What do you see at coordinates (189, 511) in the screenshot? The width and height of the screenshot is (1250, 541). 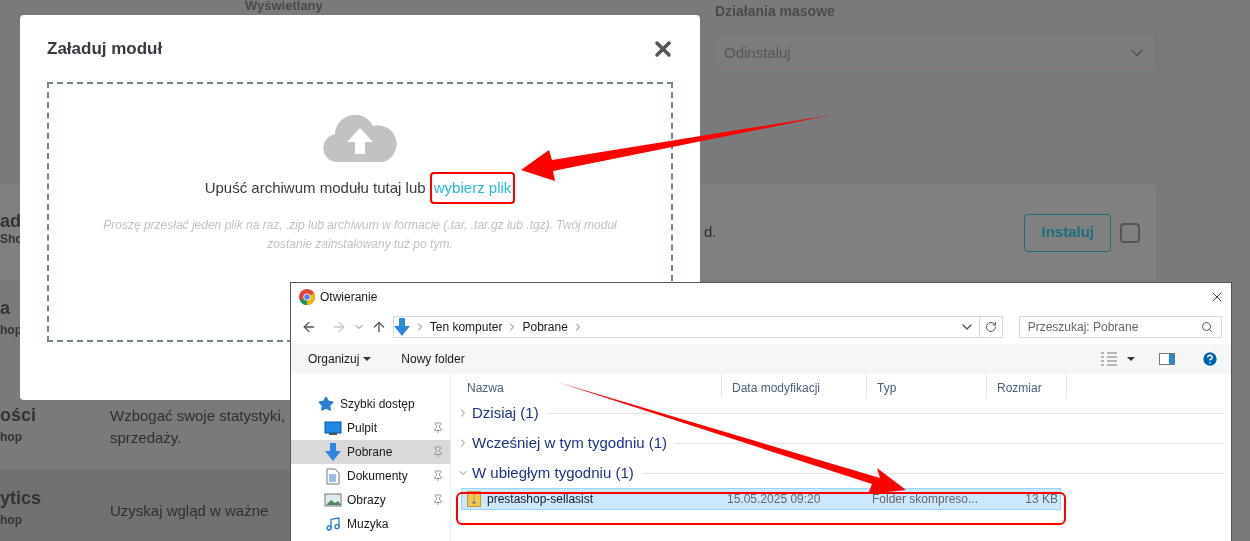 I see `module-description: Uzyskaj wgląd w ważne` at bounding box center [189, 511].